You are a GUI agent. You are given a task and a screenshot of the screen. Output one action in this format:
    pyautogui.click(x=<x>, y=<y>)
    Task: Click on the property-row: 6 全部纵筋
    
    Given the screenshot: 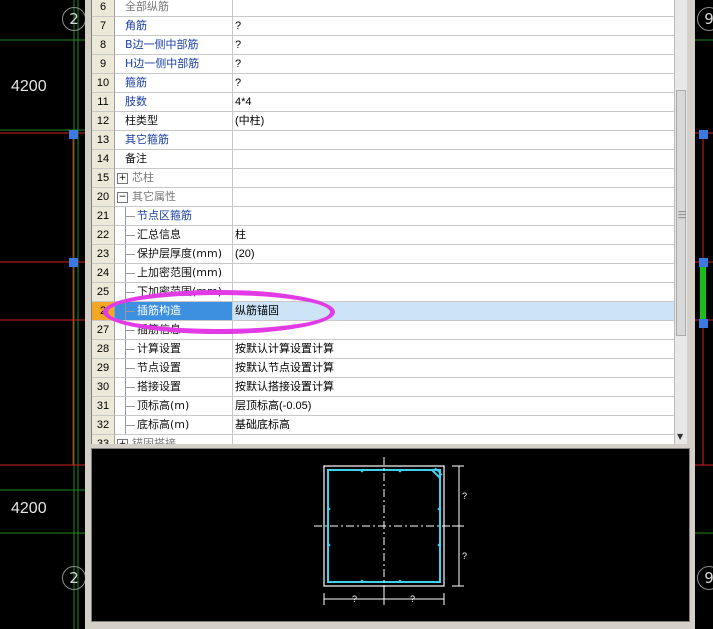 What is the action you would take?
    pyautogui.click(x=384, y=8)
    